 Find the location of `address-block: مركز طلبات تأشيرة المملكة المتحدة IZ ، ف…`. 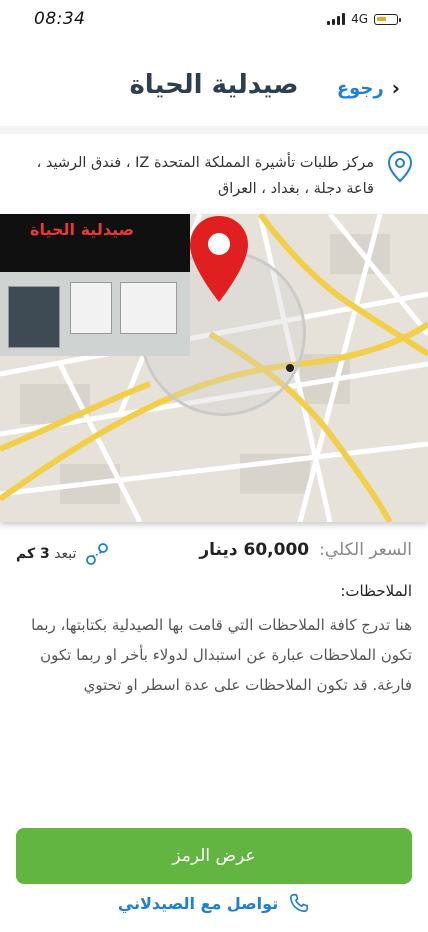

address-block: مركز طلبات تأشيرة المملكة المتحدة IZ ، ف… is located at coordinates (224, 176).